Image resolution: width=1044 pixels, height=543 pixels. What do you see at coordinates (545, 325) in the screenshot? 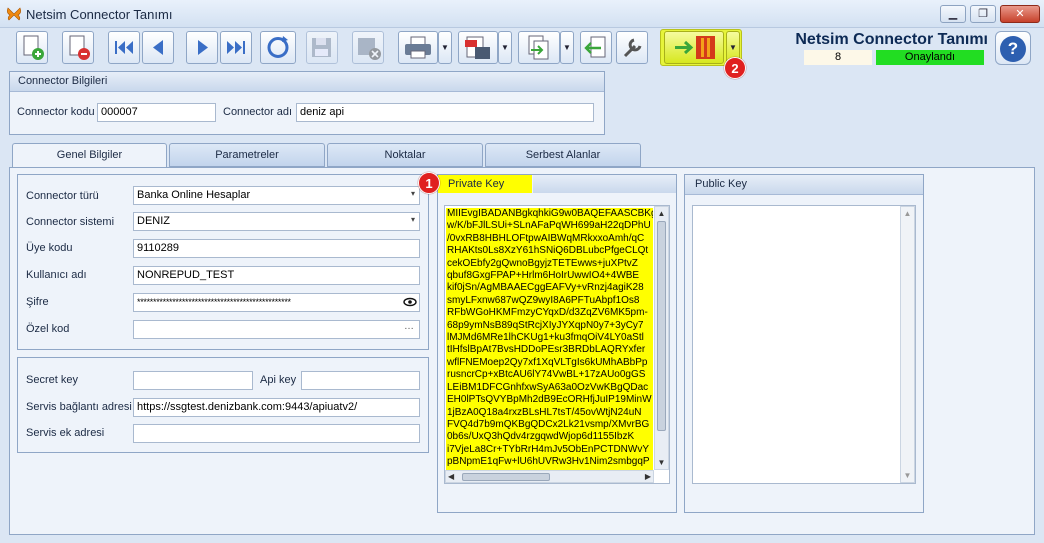
I see `private-key-line: 68p9ymNsB89qStRcjXIyJYXqpN0y7+3yCy7` at bounding box center [545, 325].